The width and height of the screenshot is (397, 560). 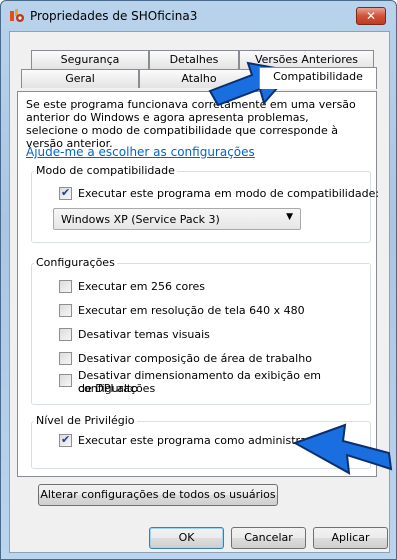 I want to click on option-256-colors-label: Executar em 256 cores, so click(x=142, y=286).